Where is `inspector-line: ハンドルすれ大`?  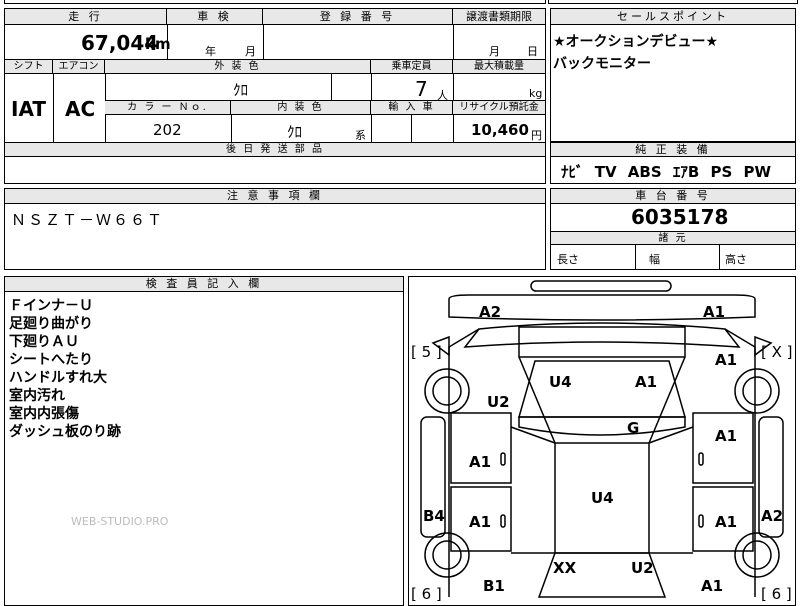 inspector-line: ハンドルすれ大 is located at coordinates (58, 378).